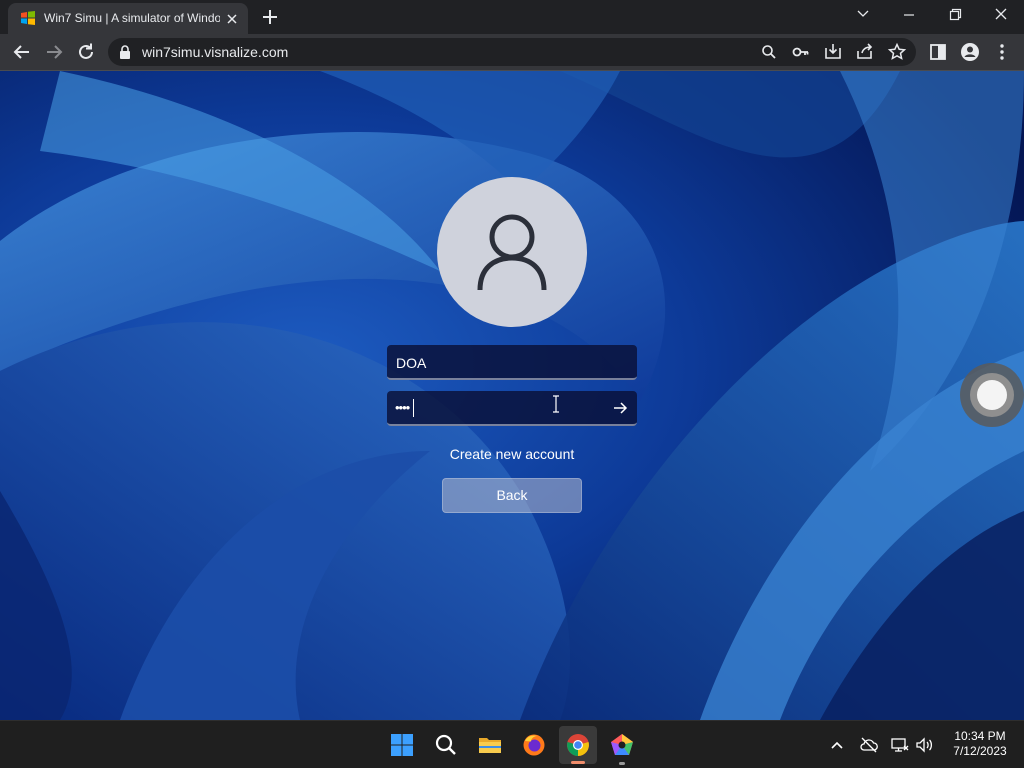 This screenshot has width=1024, height=768. Describe the element at coordinates (125, 52) in the screenshot. I see `lock-icon` at that location.